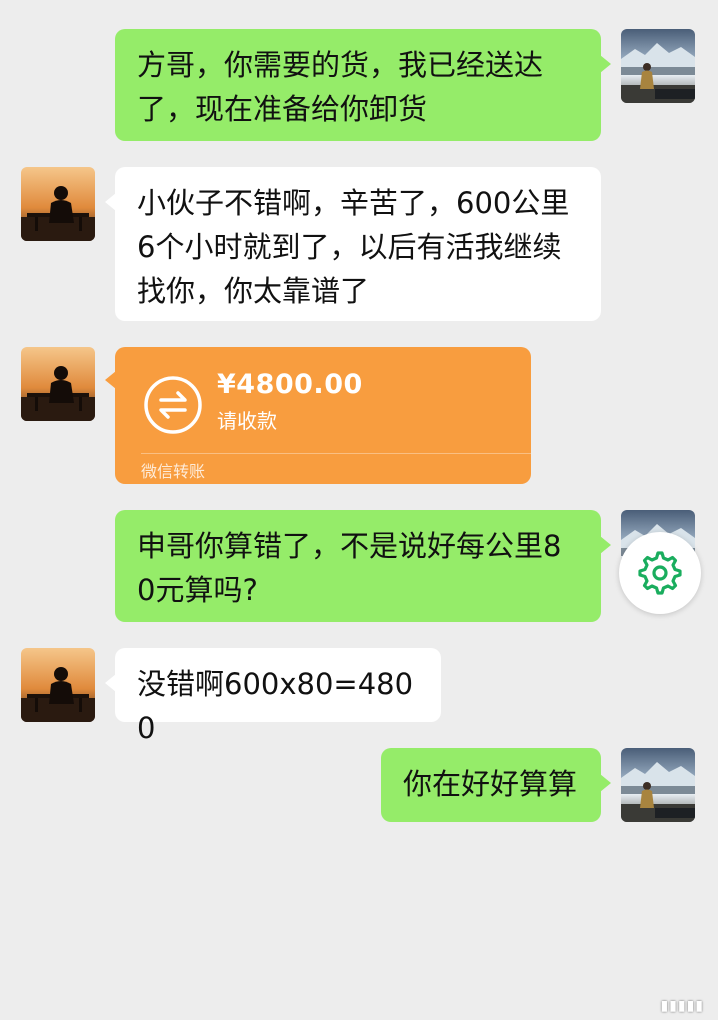  I want to click on message-bubble-self: 申哥你算错了，不是说好每公里8 0元算吗?, so click(363, 566).